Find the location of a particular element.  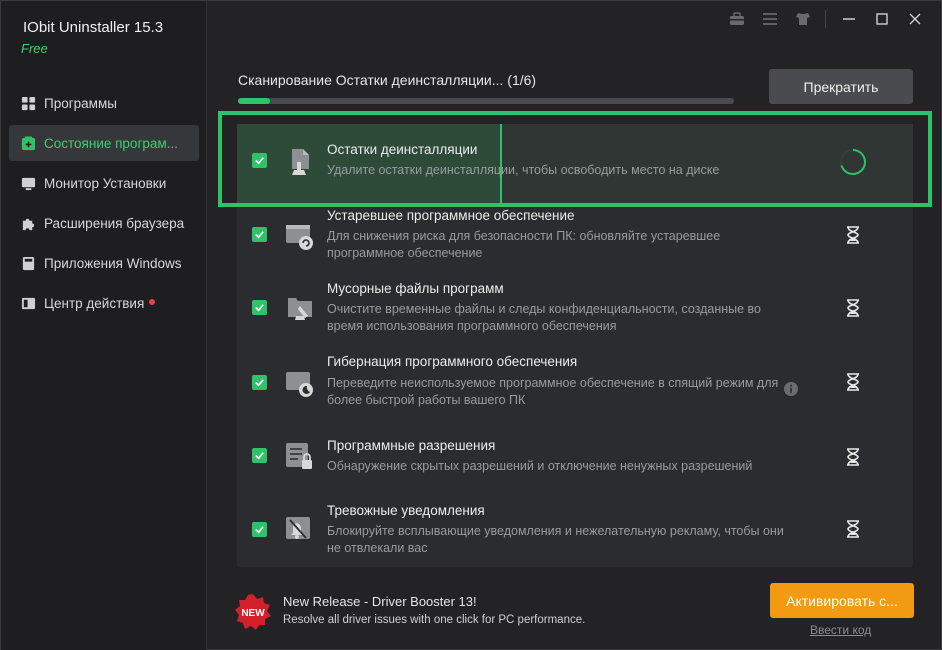

maximize-icon is located at coordinates (882, 19).